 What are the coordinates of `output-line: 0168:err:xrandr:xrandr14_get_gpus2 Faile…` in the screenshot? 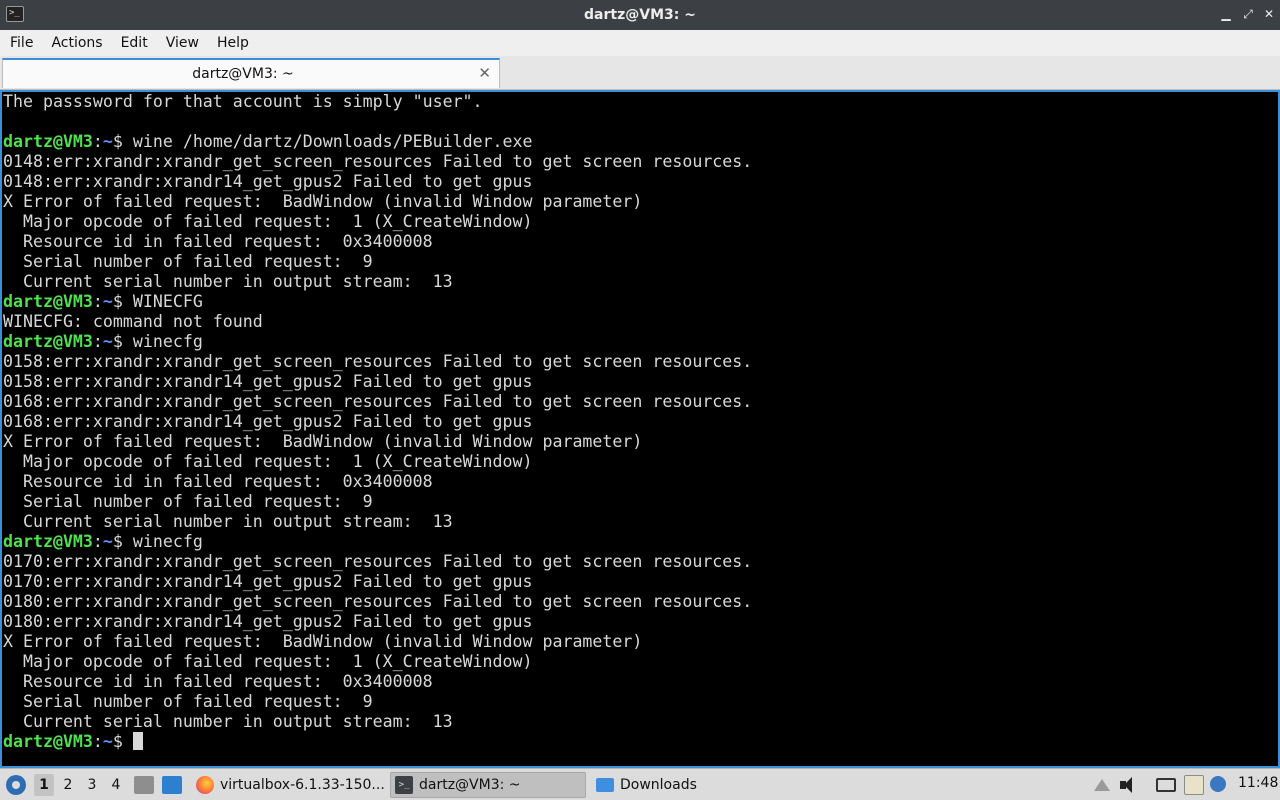 It's located at (268, 421).